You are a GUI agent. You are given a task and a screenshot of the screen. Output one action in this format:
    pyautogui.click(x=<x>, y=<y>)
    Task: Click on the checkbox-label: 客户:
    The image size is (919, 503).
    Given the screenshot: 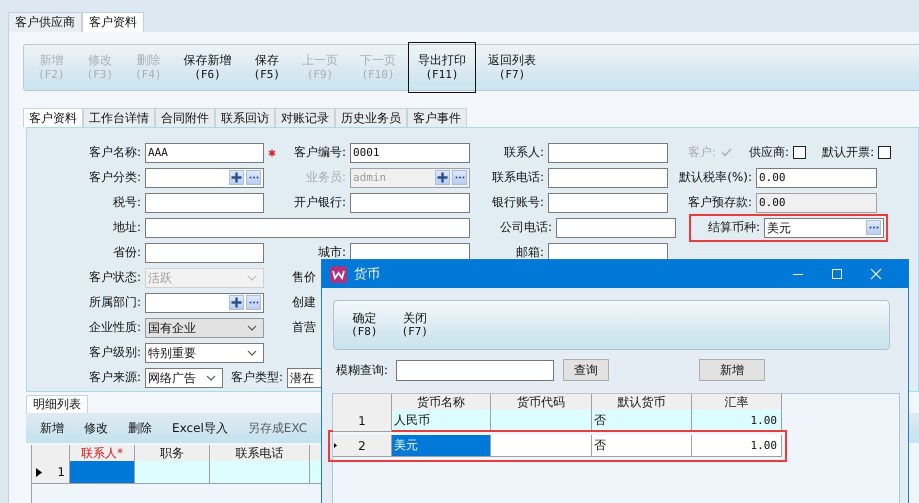 What is the action you would take?
    pyautogui.click(x=702, y=152)
    